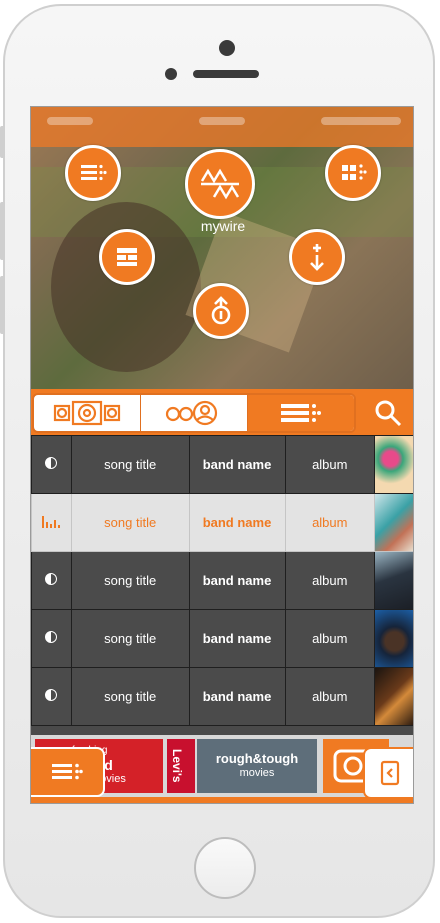 The height and width of the screenshot is (923, 440). I want to click on grid-button, so click(353, 173).